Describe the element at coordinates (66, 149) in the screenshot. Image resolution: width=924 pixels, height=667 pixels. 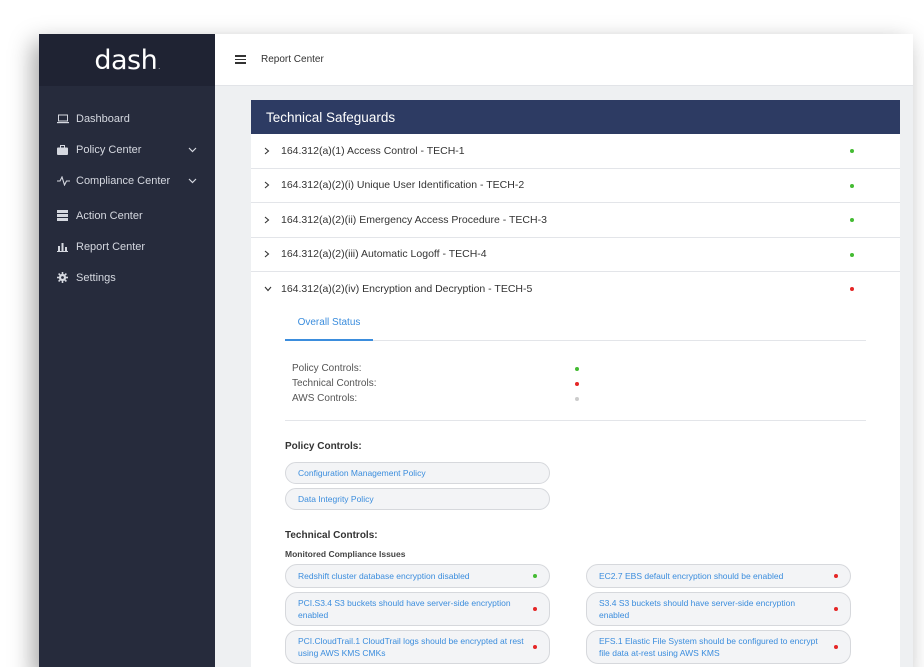
I see `briefcase-icon` at that location.